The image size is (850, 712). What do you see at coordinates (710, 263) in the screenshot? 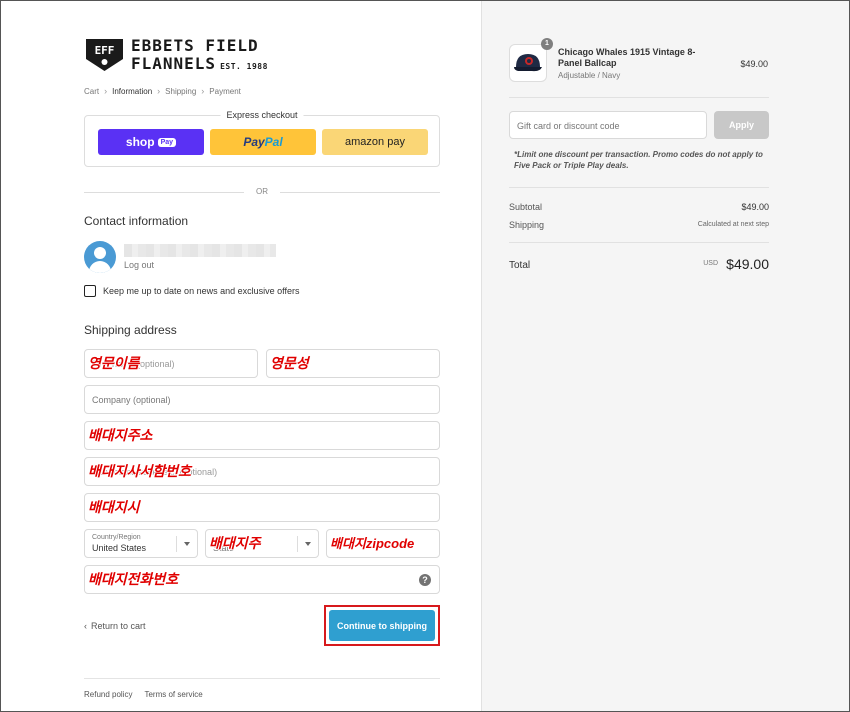
I see `total-currency: USD` at bounding box center [710, 263].